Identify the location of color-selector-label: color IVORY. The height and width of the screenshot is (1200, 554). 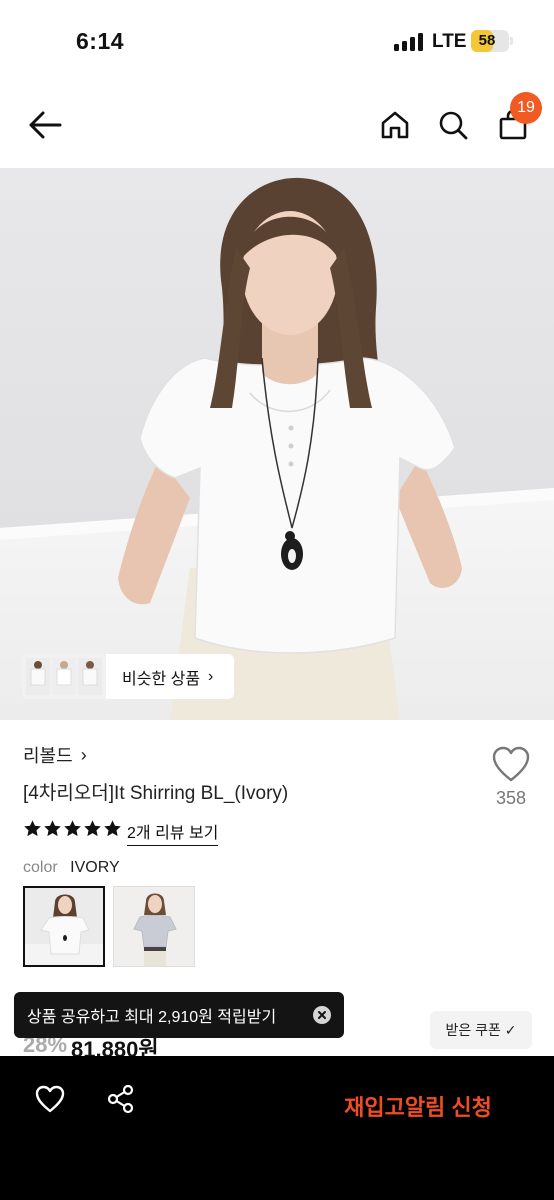
(71, 868).